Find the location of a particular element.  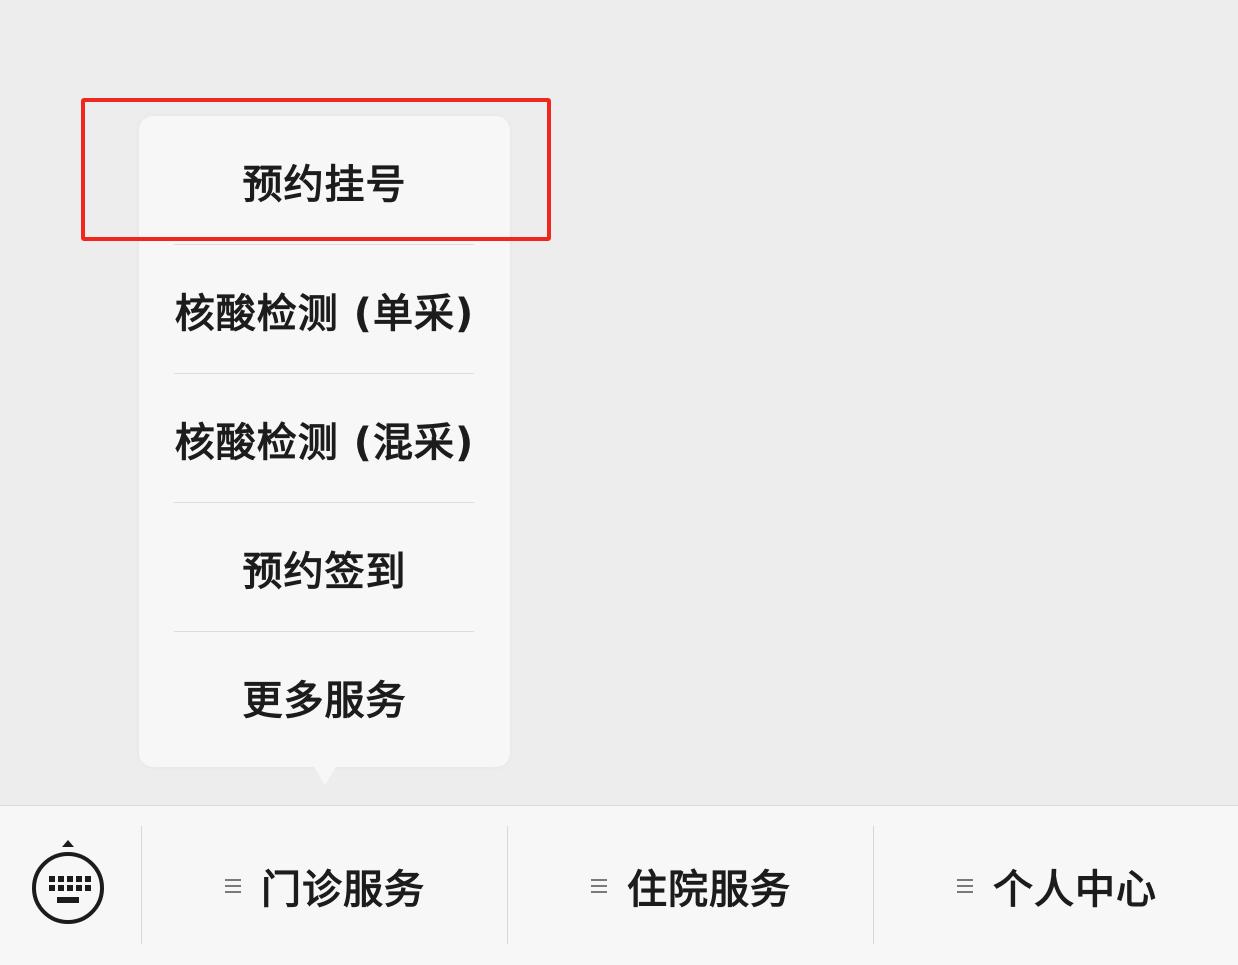

popup-pointer-arrow is located at coordinates (325, 775).